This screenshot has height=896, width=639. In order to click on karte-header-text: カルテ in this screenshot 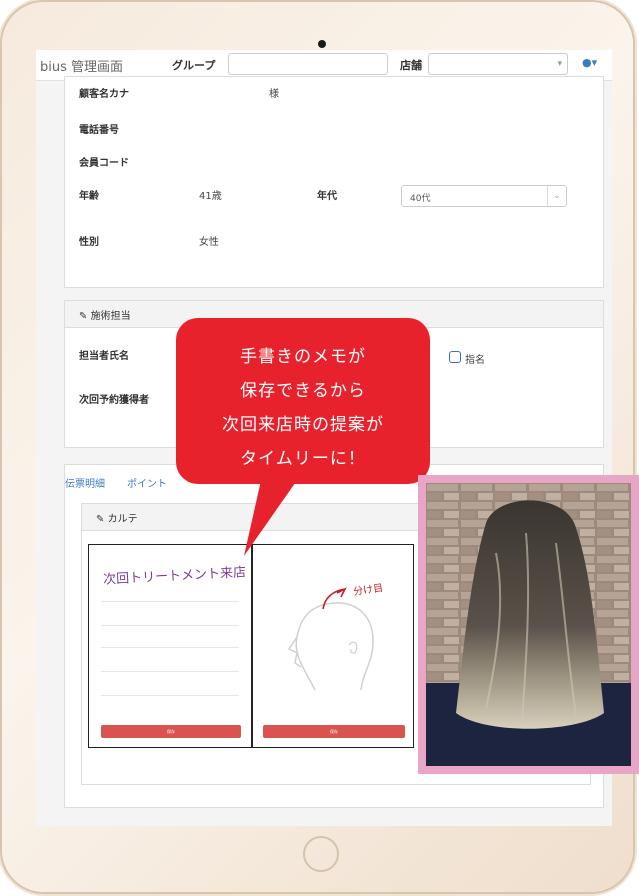, I will do `click(122, 519)`.